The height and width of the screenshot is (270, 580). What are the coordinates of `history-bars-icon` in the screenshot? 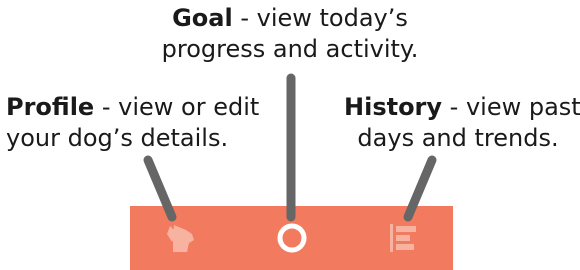 It's located at (403, 238).